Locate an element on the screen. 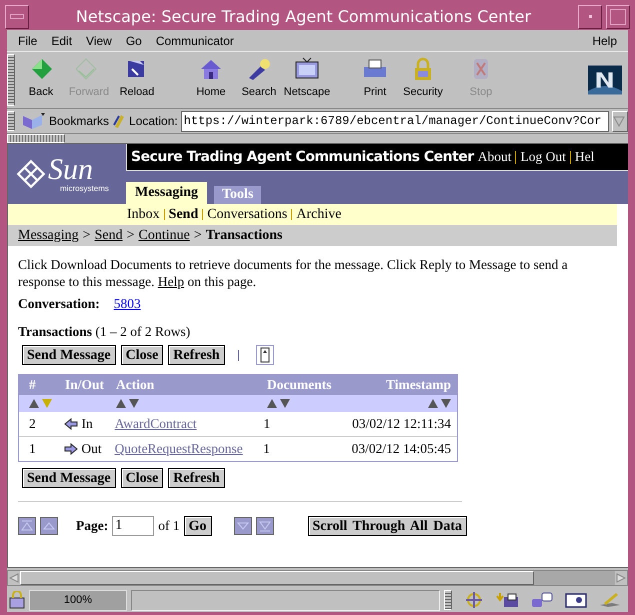 This screenshot has width=635, height=615. mail-icon is located at coordinates (508, 600).